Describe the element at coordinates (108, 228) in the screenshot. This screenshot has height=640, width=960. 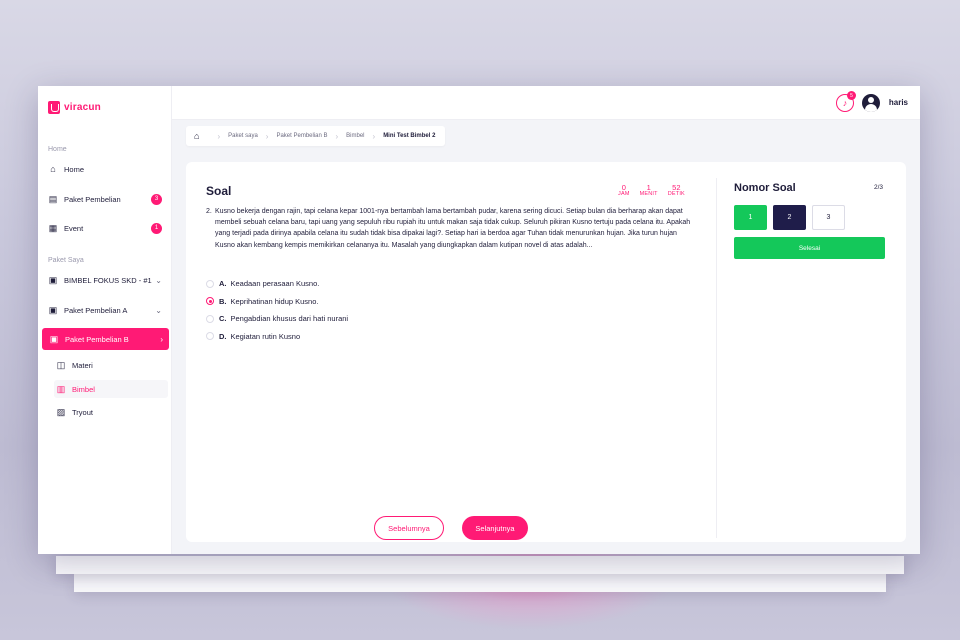
I see `sidebar-item-event: ▦ Event 1` at that location.